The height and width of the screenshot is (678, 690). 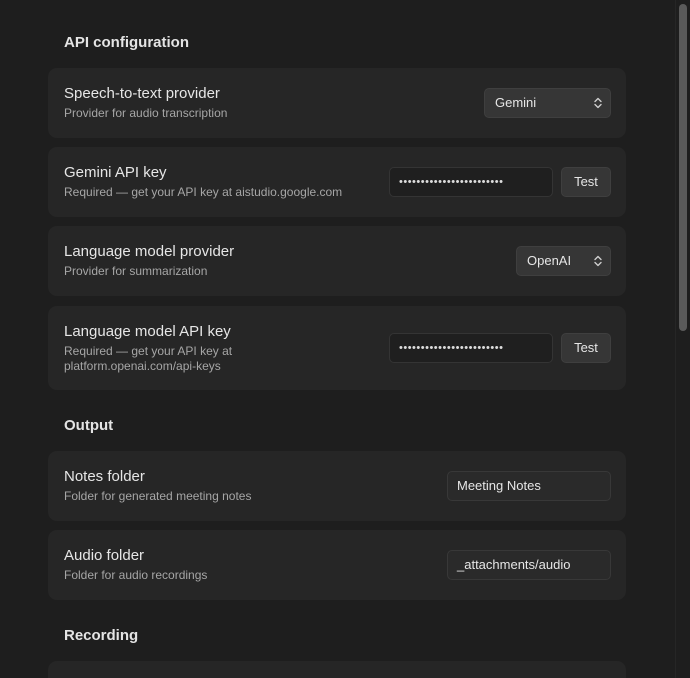 I want to click on stt-provider-select: Gemini, so click(x=547, y=103).